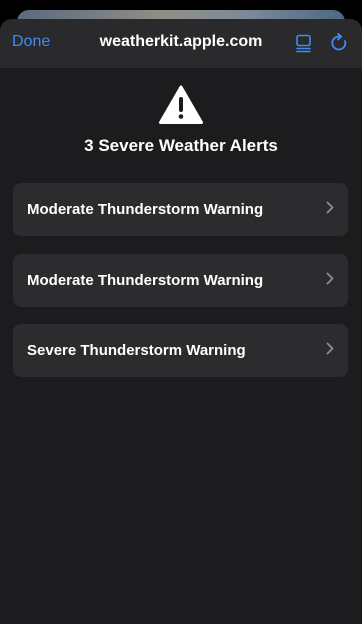 The image size is (362, 624). I want to click on reader-mode-icon, so click(304, 43).